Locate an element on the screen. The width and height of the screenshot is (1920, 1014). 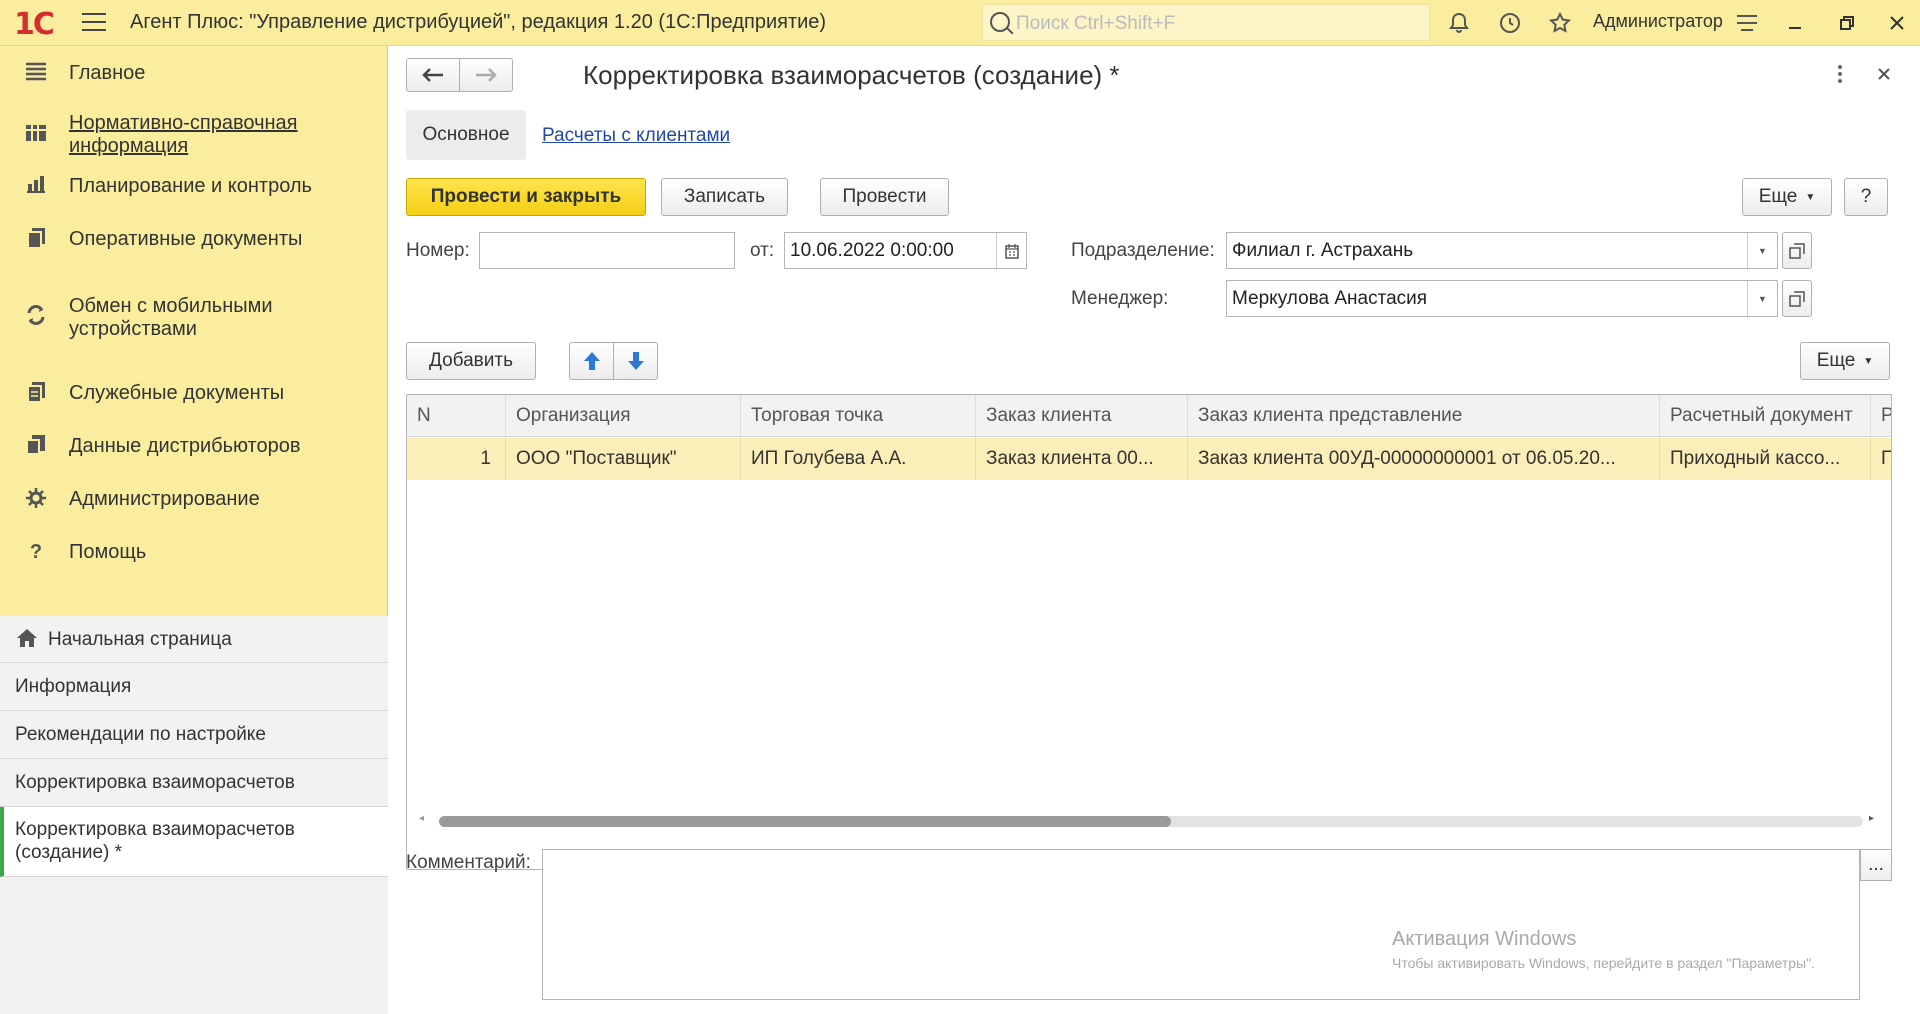
chart-icon is located at coordinates (36, 186).